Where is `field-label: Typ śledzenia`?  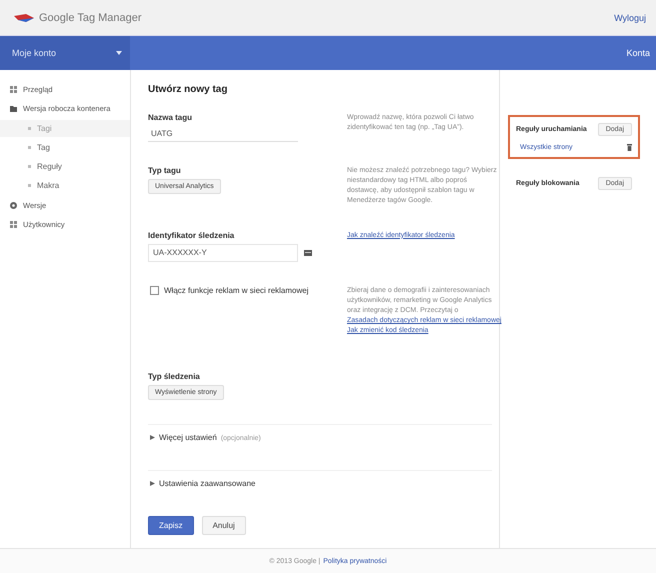
field-label: Typ śledzenia is located at coordinates (174, 377).